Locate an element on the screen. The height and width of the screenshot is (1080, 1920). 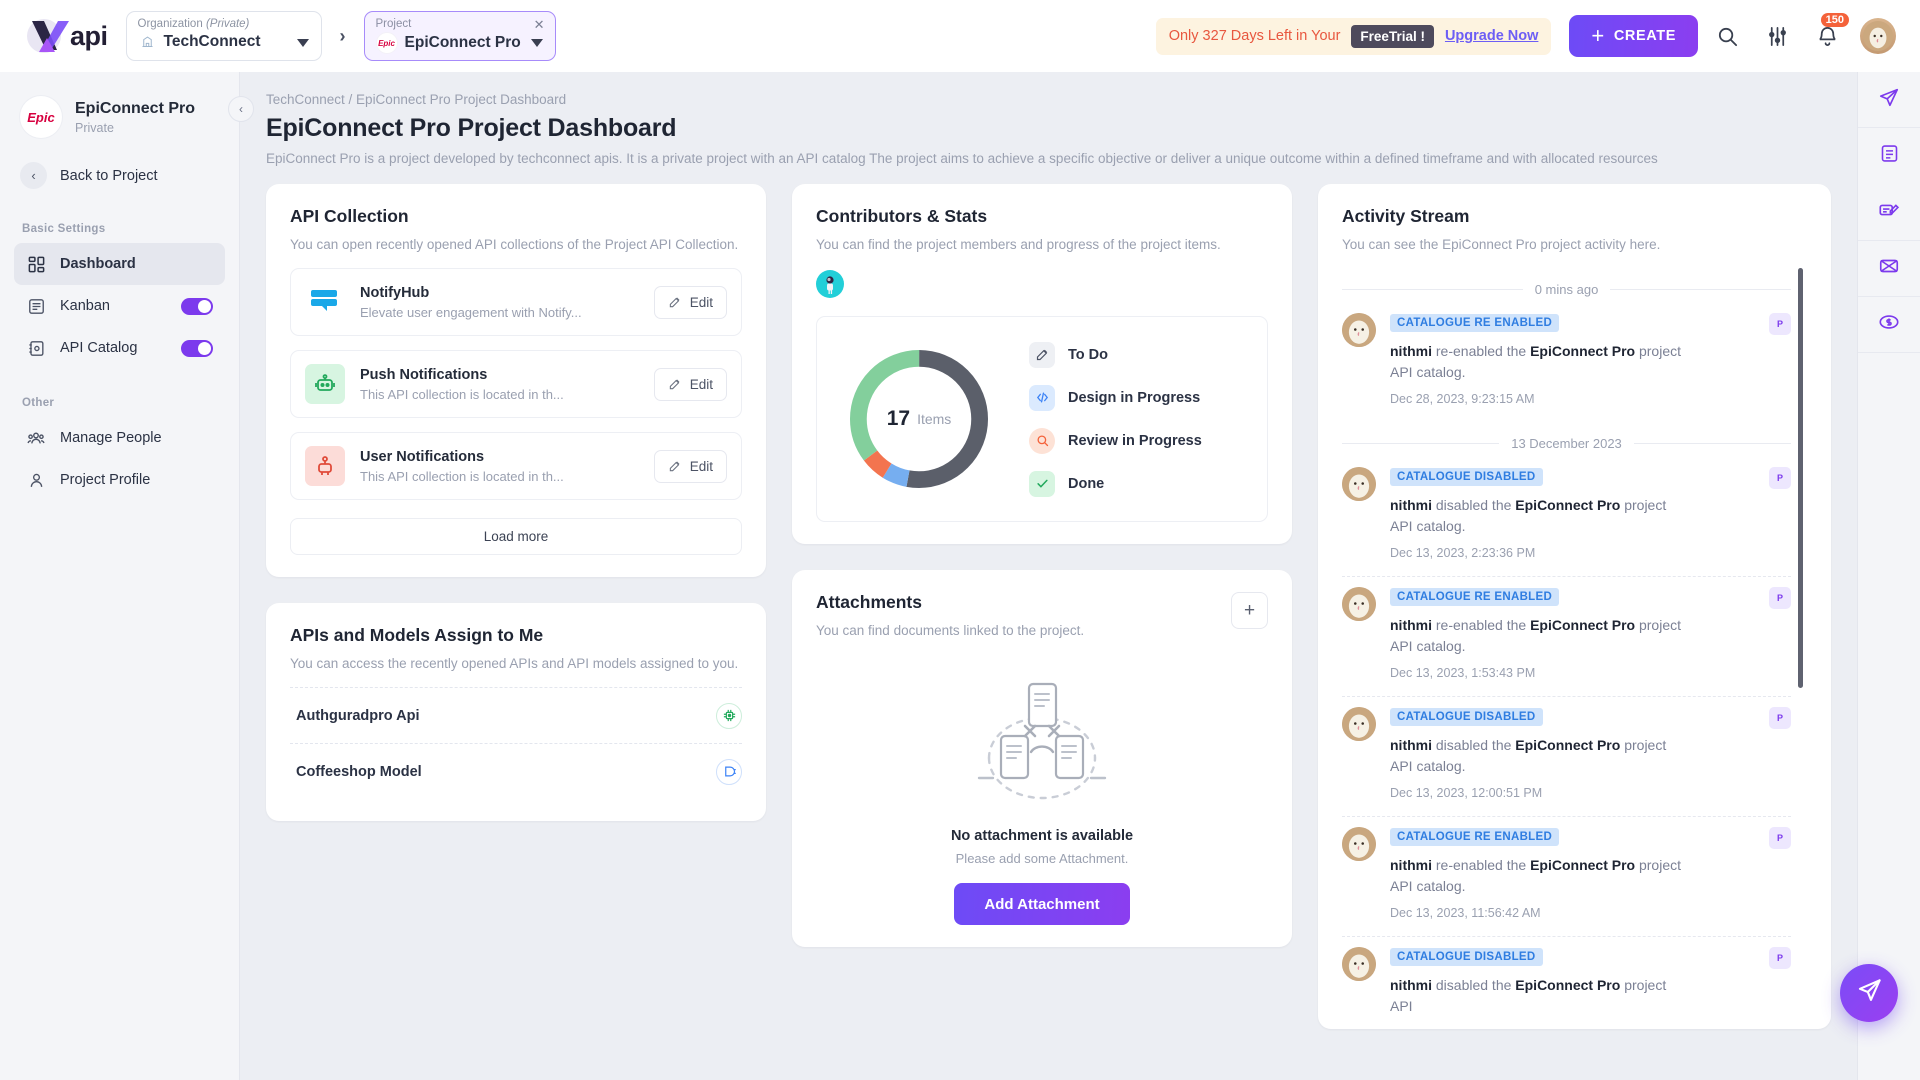
chip-icon is located at coordinates (729, 715).